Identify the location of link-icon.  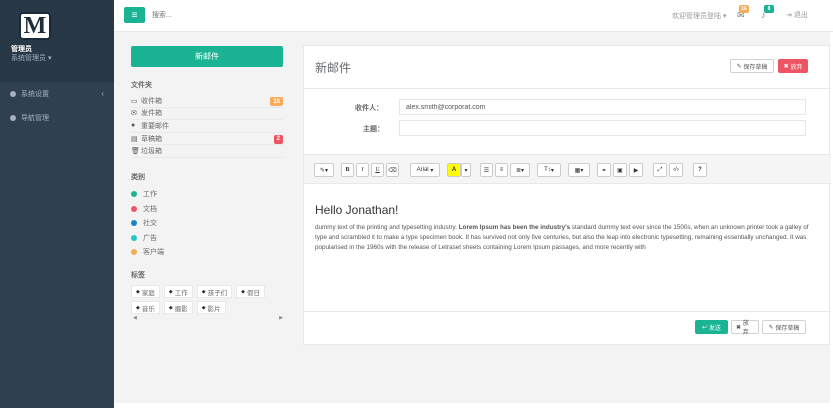
(13, 118).